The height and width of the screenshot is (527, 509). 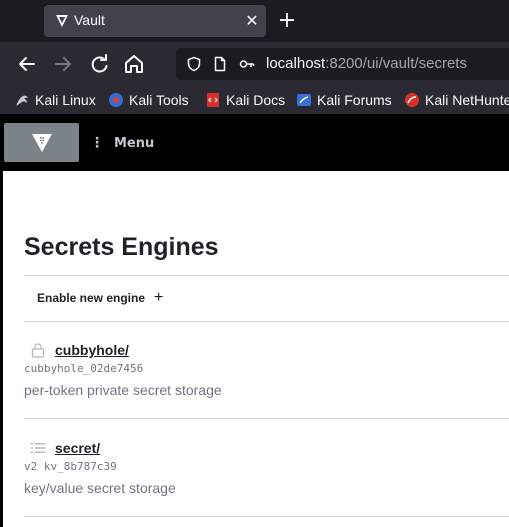 I want to click on bookmark-kali-docs: Kali Docs, so click(x=245, y=100).